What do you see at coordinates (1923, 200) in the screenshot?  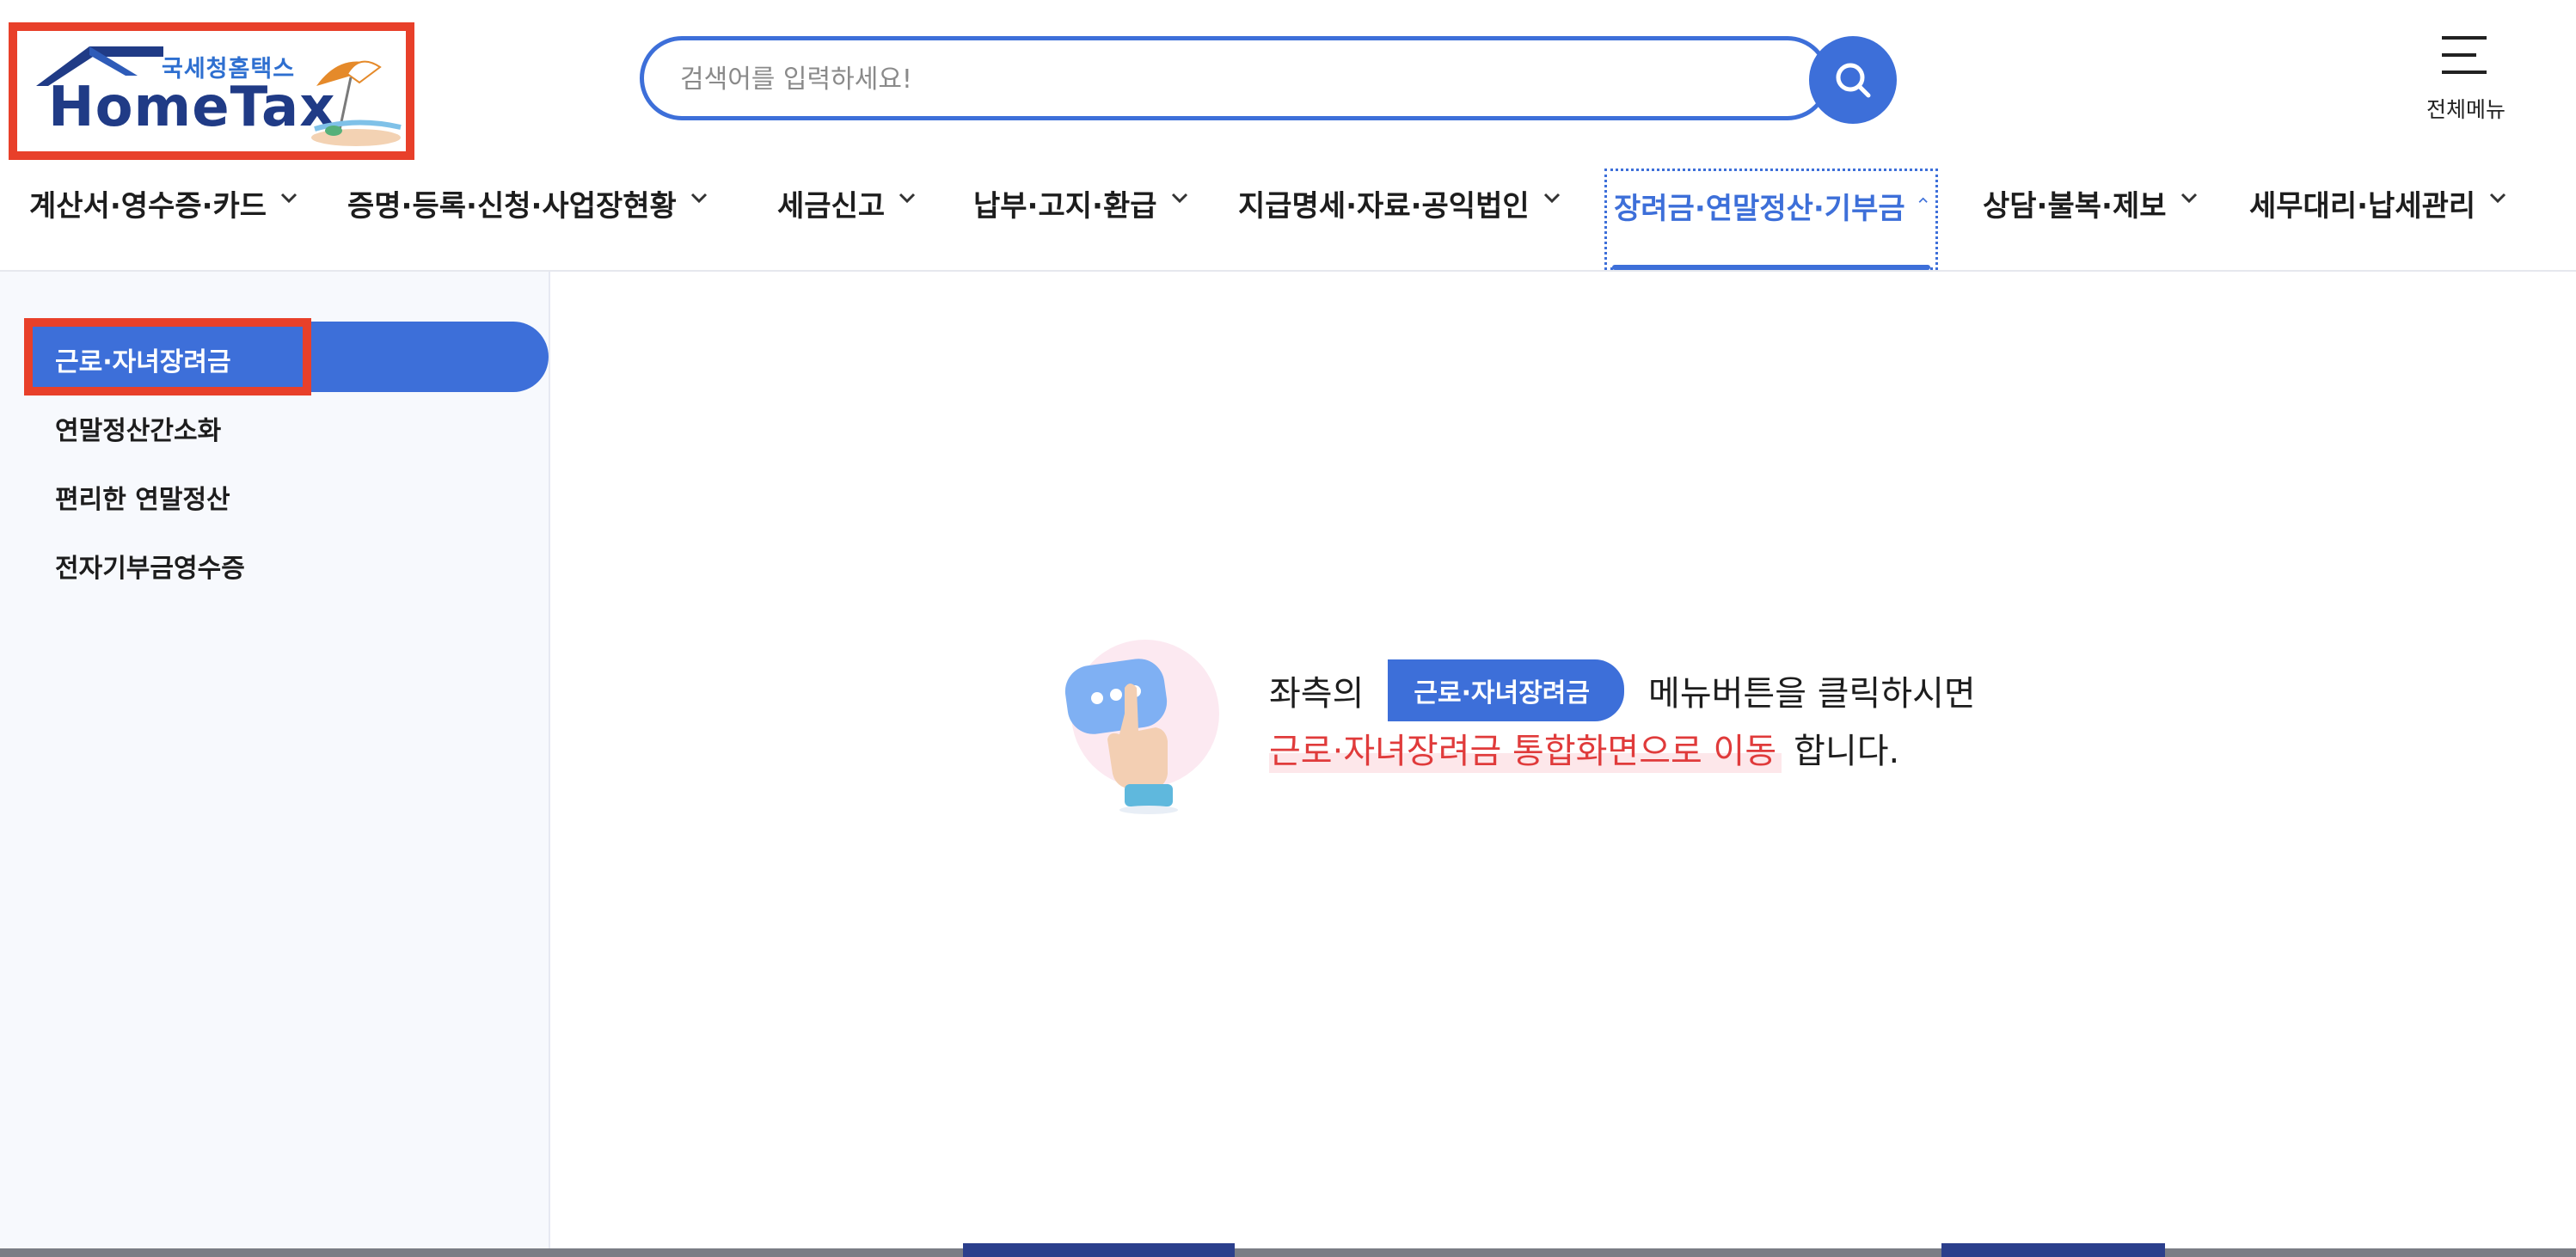 I see `chevron-up-icon` at bounding box center [1923, 200].